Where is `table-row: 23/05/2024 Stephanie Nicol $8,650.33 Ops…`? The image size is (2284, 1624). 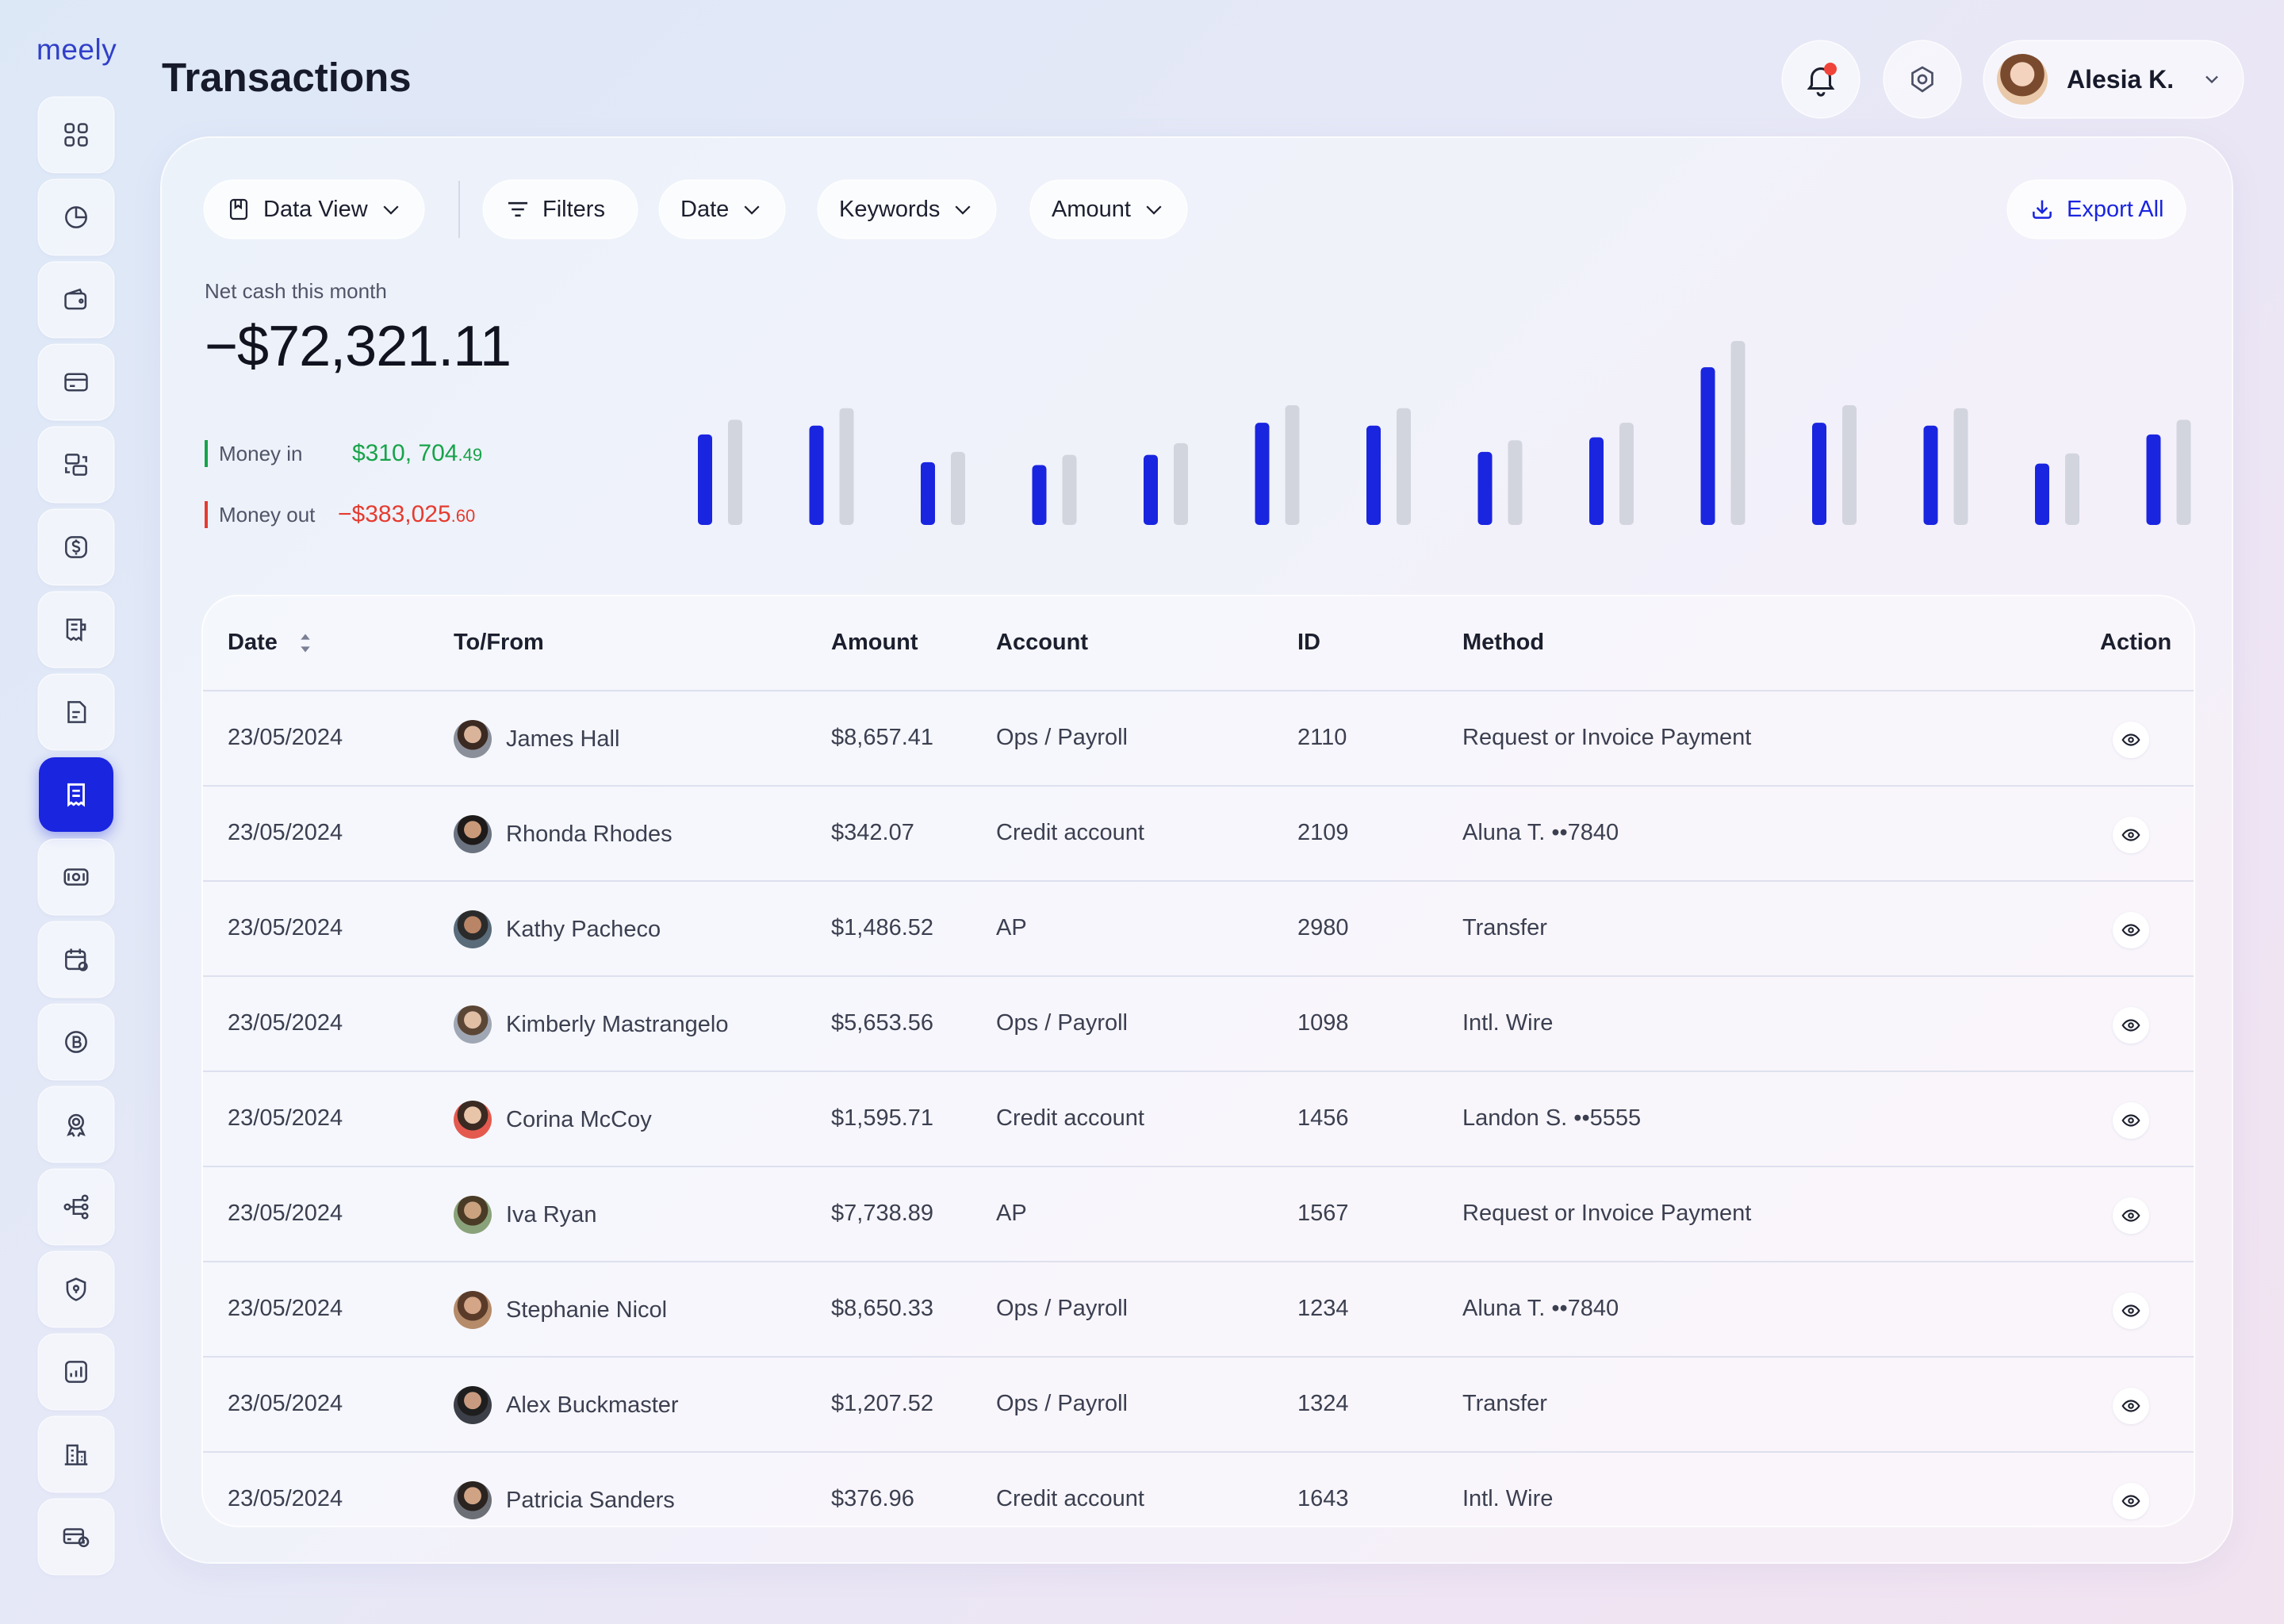
table-row: 23/05/2024 Stephanie Nicol $8,650.33 Ops… is located at coordinates (1198, 1310).